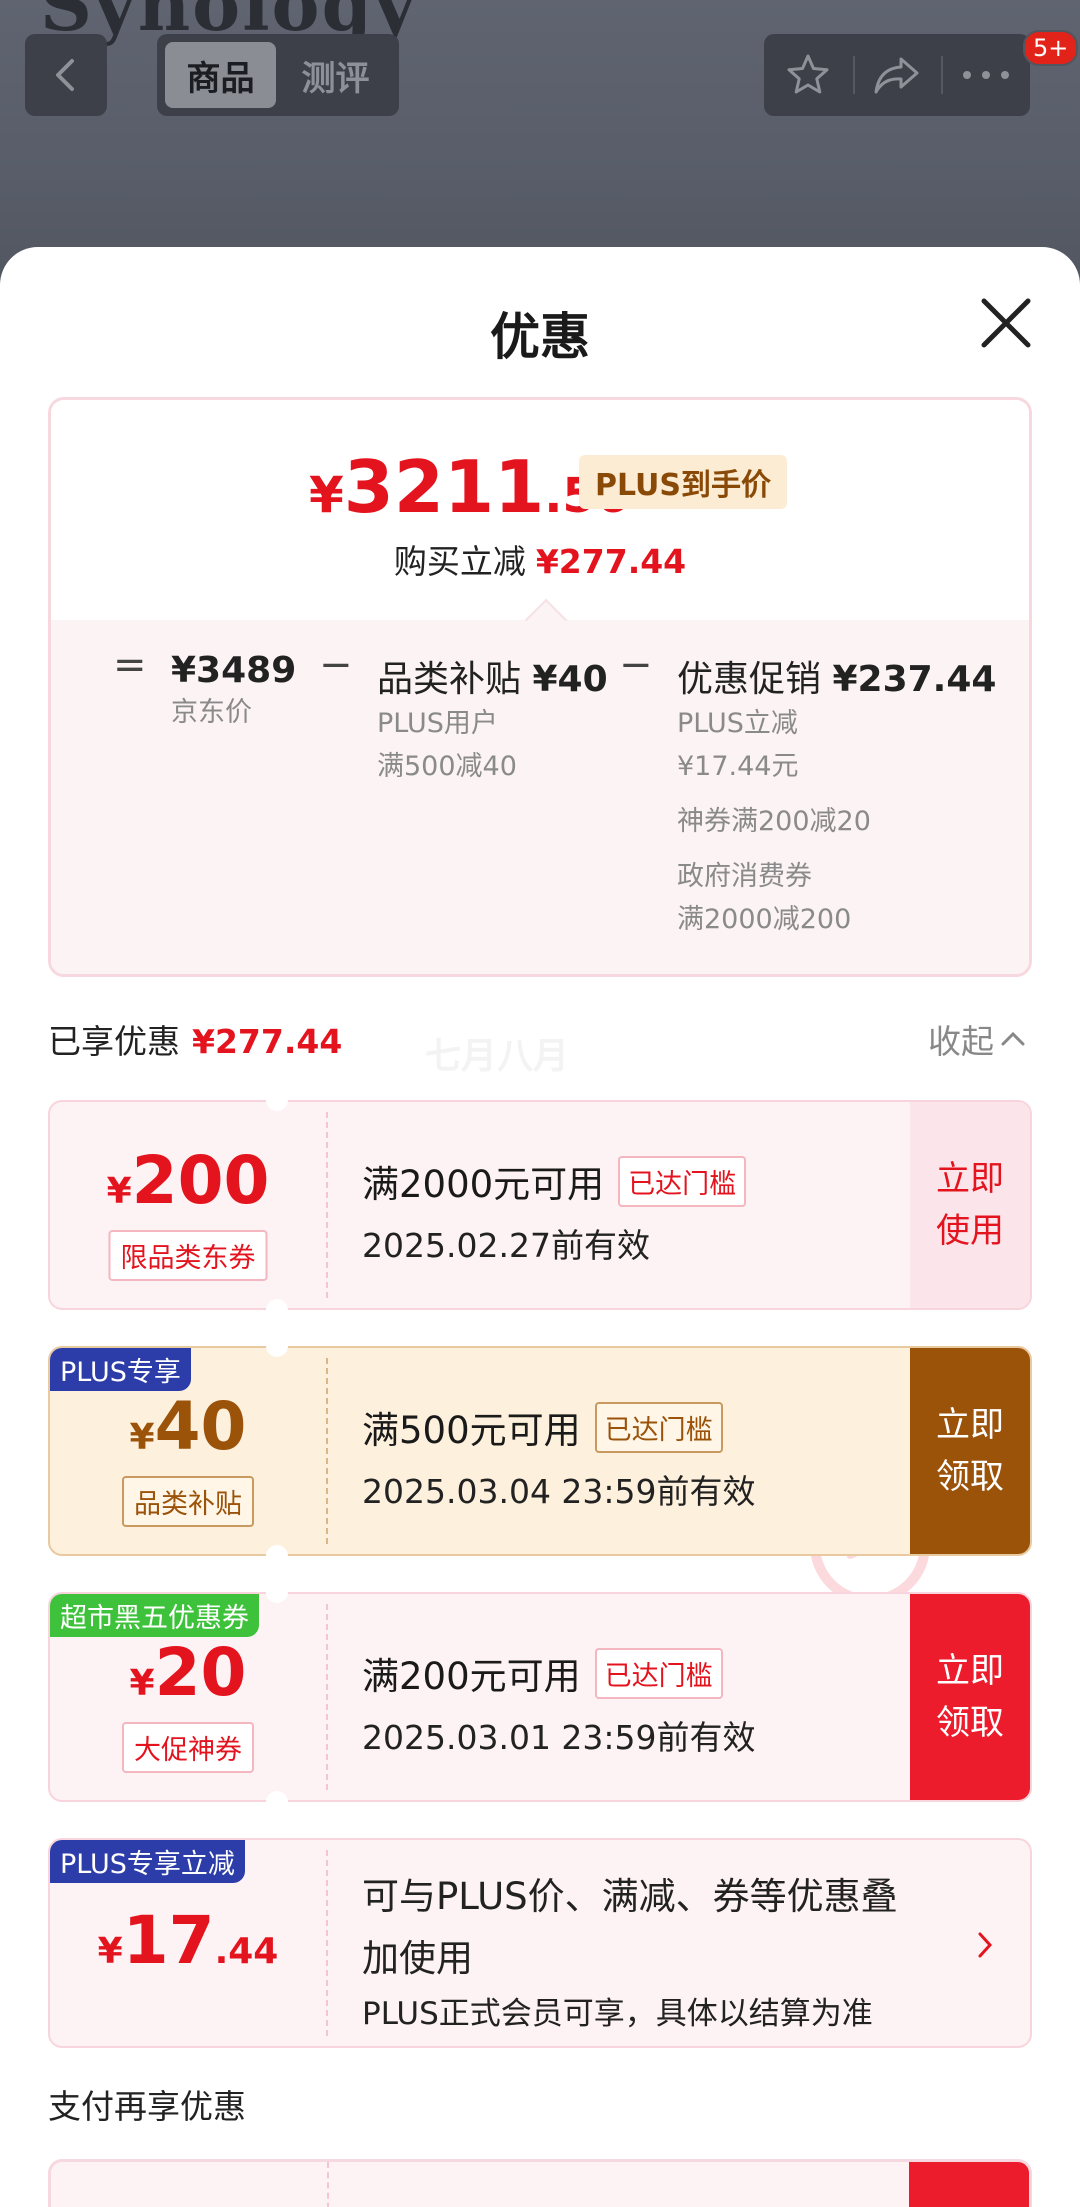  Describe the element at coordinates (969, 2184) in the screenshot. I see `payment-coupon-button` at that location.